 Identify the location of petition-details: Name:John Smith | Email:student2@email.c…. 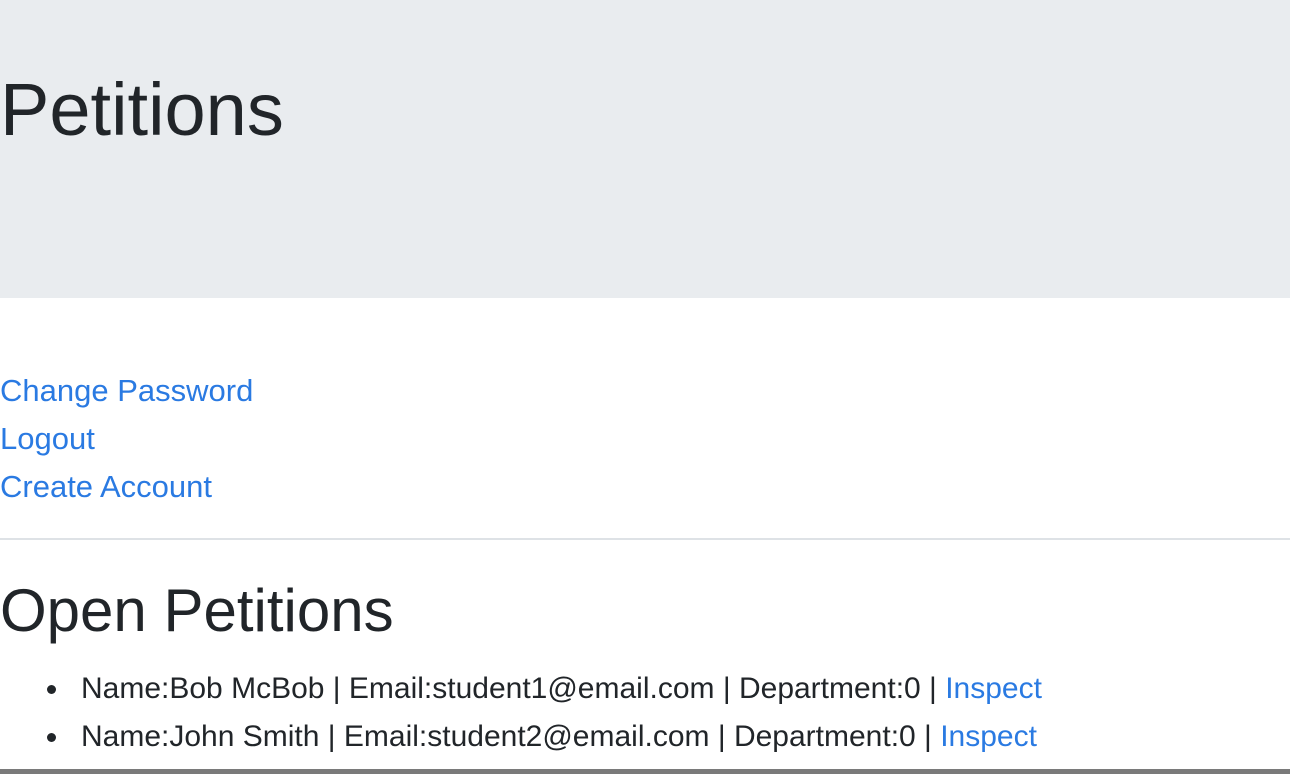
(511, 736).